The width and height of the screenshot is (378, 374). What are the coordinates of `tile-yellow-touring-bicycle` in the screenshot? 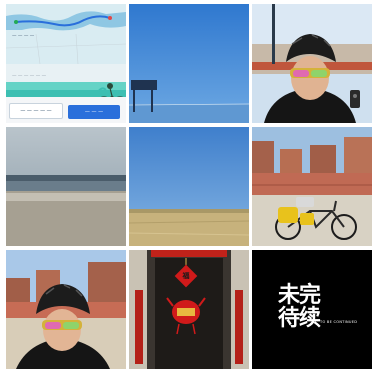 It's located at (312, 186).